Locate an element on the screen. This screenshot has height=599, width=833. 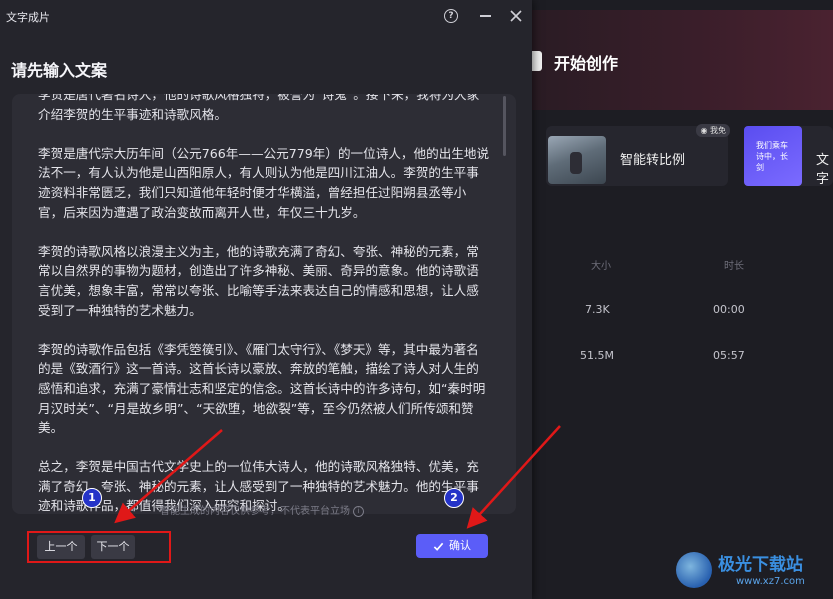
text-to-video-card: 我们乘车诗中，长剑 文字 is located at coordinates (788, 156).